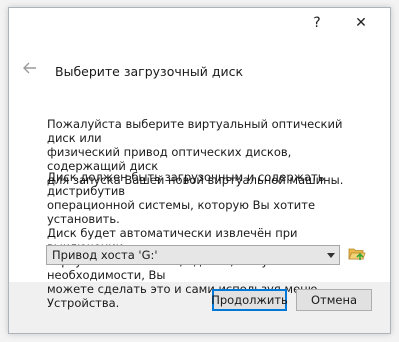  I want to click on title-bar: ? ✕, so click(199, 23).